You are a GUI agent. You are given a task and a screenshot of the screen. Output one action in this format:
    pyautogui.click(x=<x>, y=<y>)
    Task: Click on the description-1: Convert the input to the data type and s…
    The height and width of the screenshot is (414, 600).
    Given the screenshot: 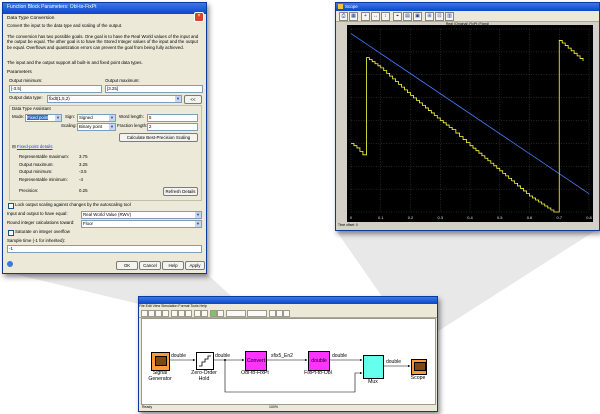 What is the action you would take?
    pyautogui.click(x=65, y=25)
    